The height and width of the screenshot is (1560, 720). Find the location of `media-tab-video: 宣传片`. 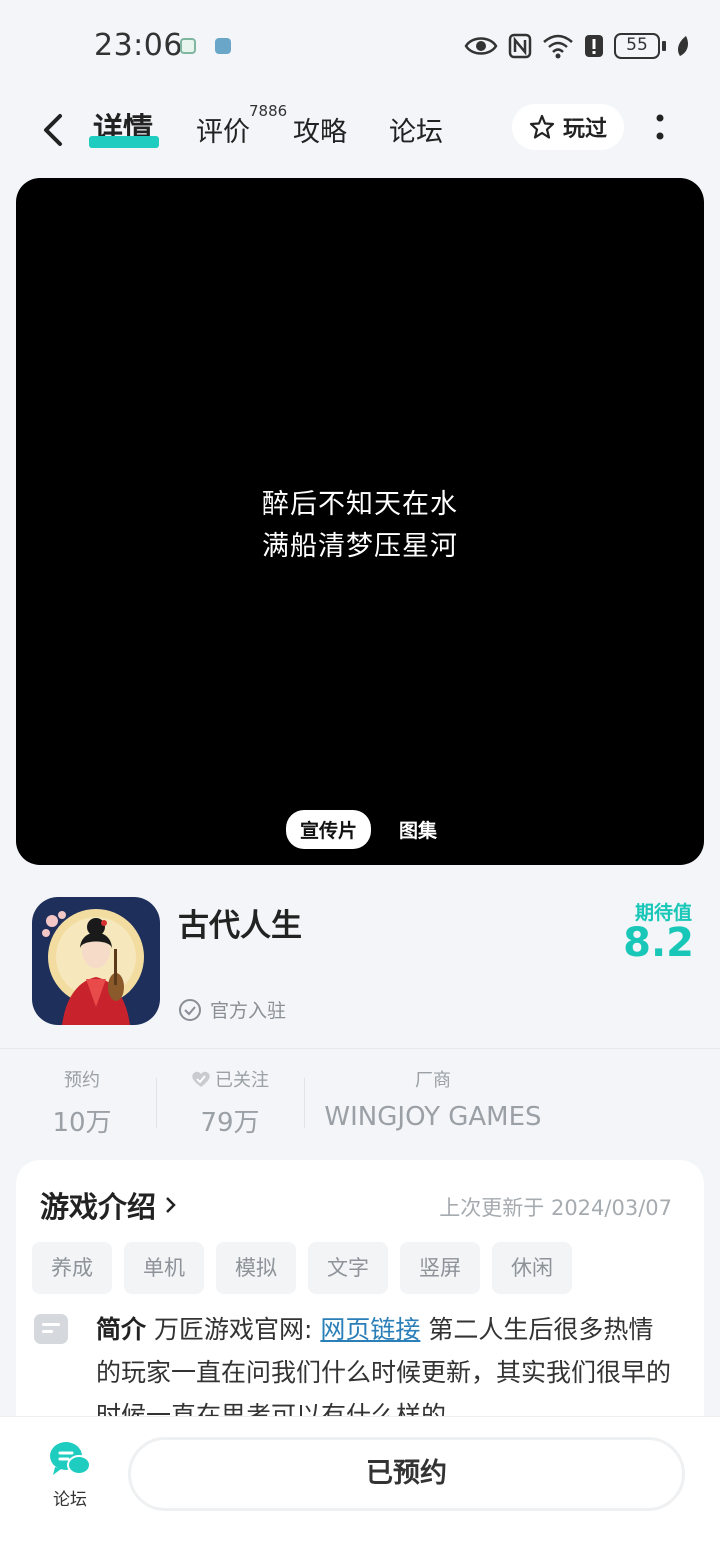

media-tab-video: 宣传片 is located at coordinates (329, 829).